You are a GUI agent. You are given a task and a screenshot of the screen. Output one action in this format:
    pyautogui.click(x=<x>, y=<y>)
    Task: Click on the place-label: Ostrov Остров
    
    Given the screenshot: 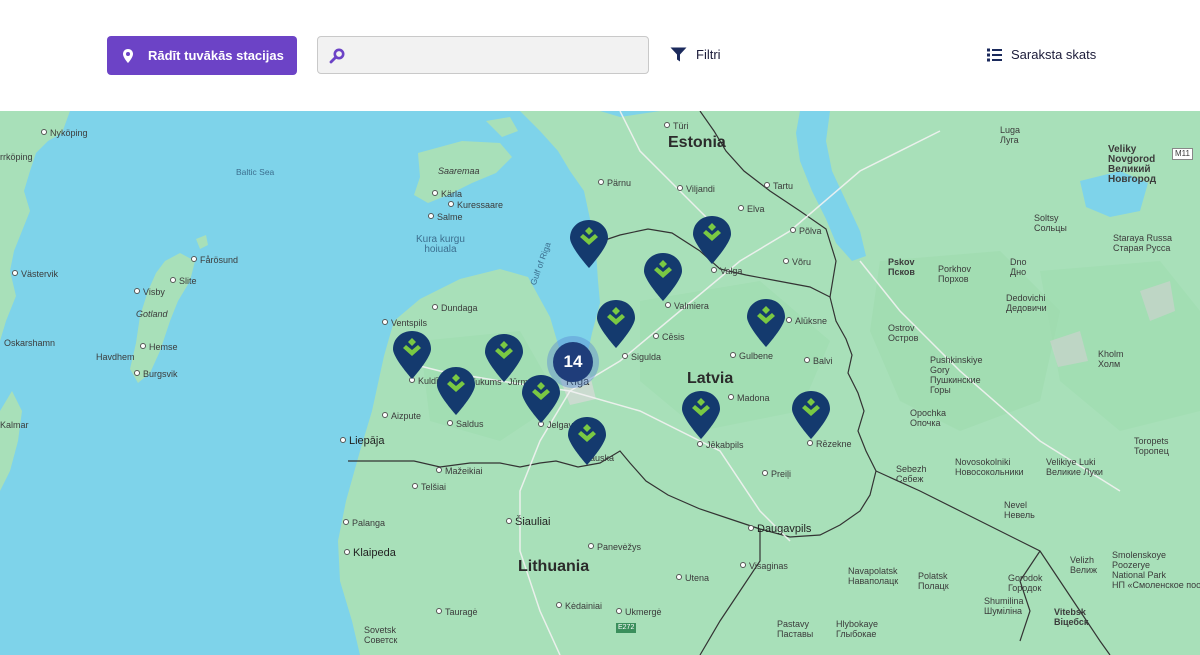 What is the action you would take?
    pyautogui.click(x=903, y=333)
    